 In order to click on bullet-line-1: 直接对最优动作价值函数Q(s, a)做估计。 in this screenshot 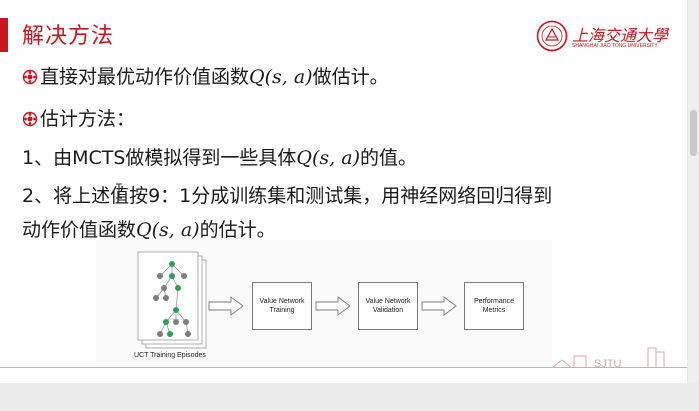, I will do `click(205, 75)`.